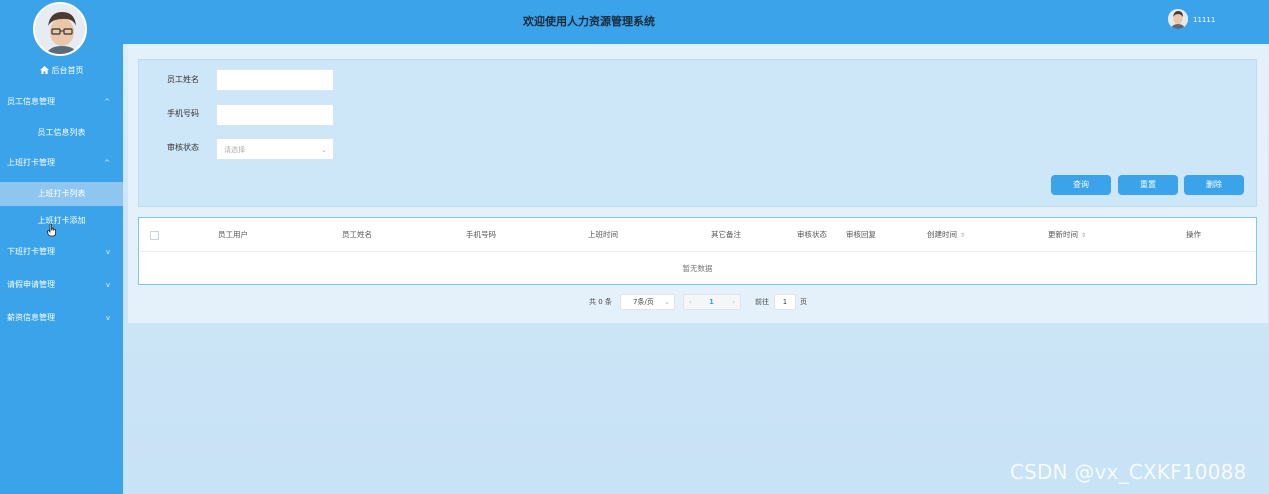 This screenshot has height=494, width=1269. Describe the element at coordinates (762, 302) in the screenshot. I see `goto-prefix: 前往` at that location.